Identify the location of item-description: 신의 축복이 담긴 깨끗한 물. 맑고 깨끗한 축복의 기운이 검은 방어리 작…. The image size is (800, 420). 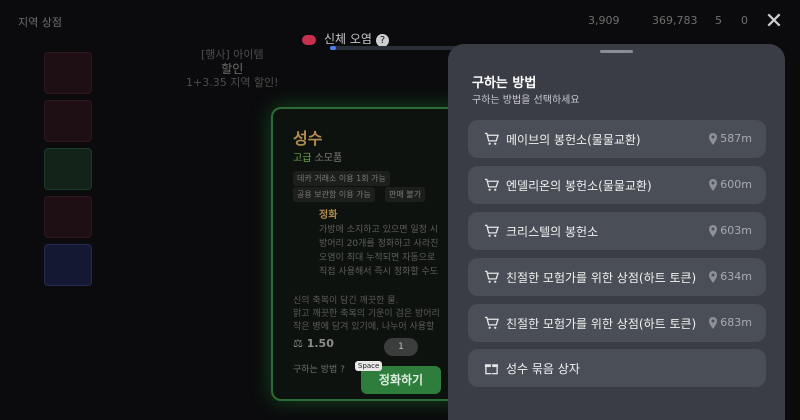
(366, 314).